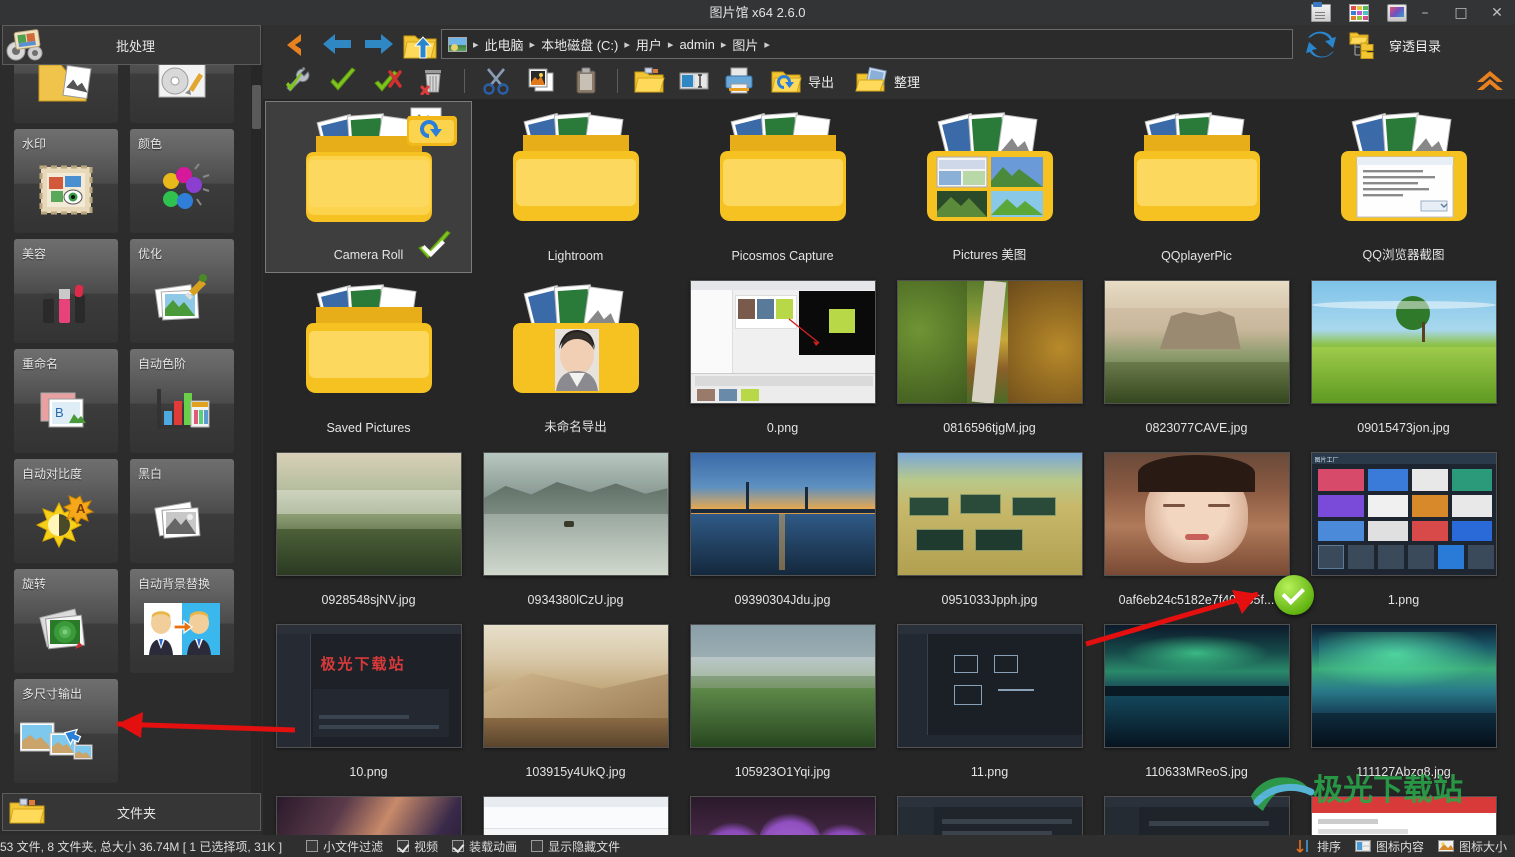 This screenshot has height=857, width=1515. I want to click on tool-card-folder-photo, so click(66, 94).